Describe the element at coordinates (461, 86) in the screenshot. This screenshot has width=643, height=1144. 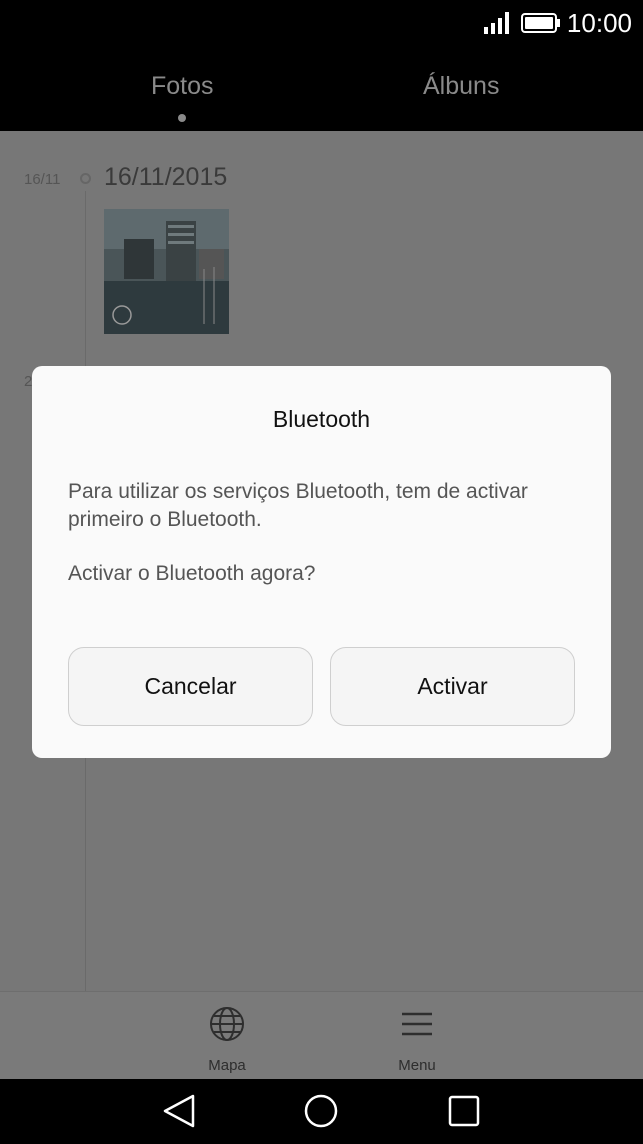
I see `tab-albuns: Álbuns` at that location.